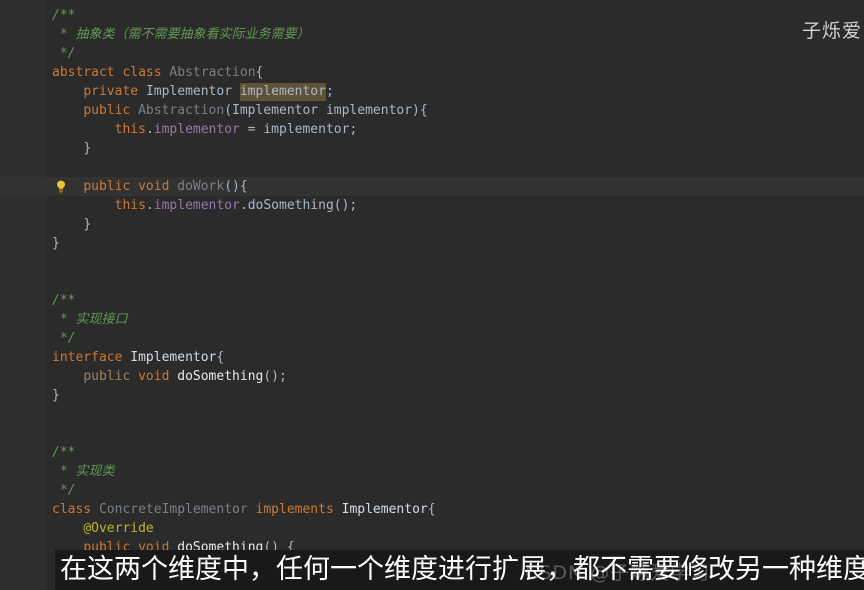  Describe the element at coordinates (90, 319) in the screenshot. I see `code-token: * 实现接口` at that location.